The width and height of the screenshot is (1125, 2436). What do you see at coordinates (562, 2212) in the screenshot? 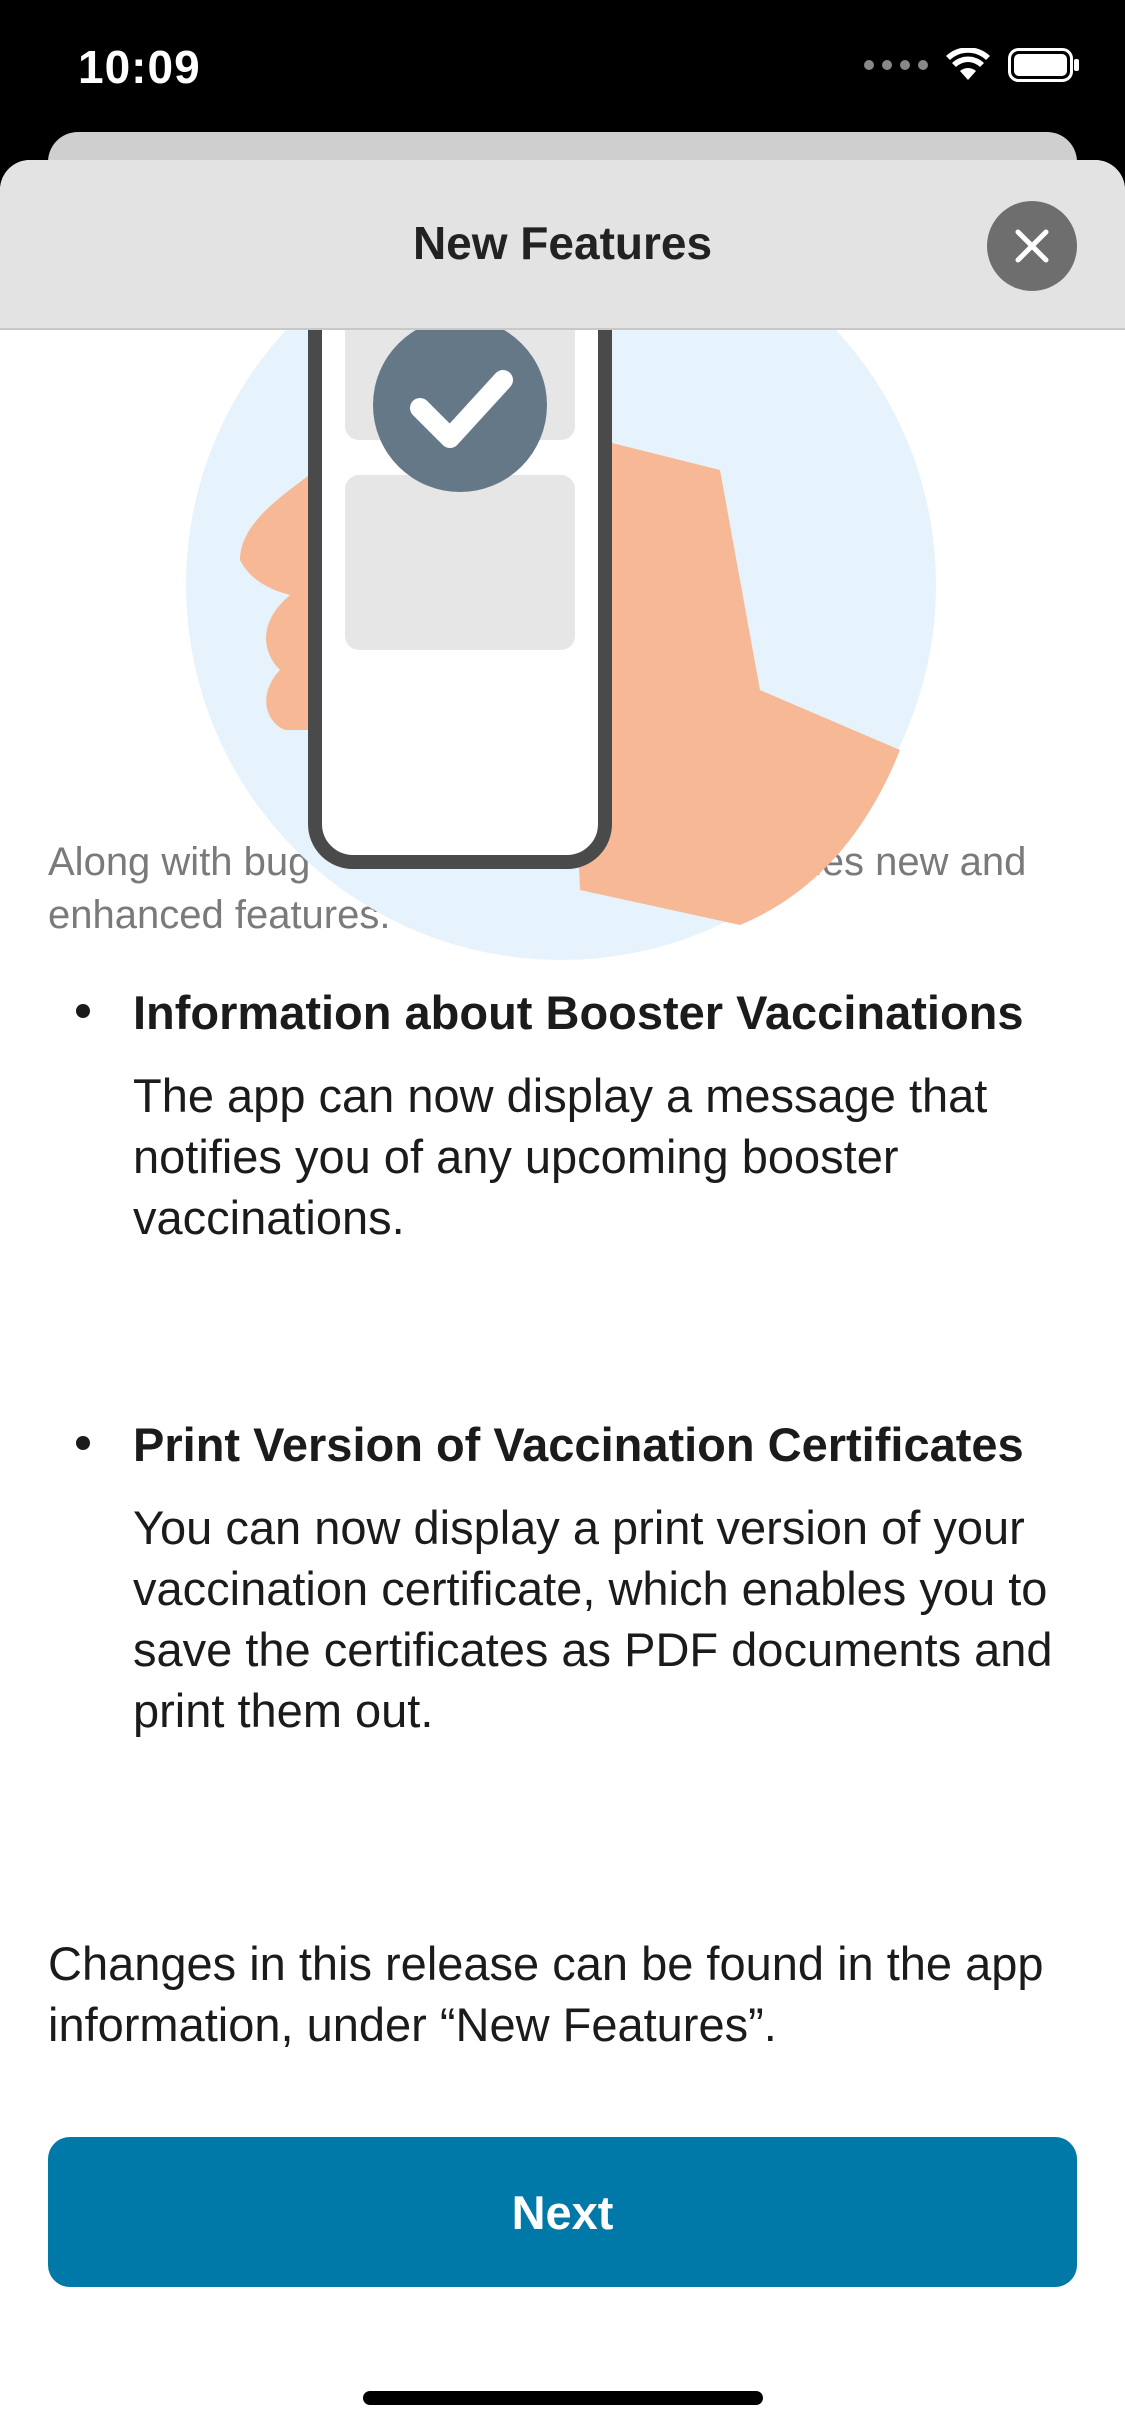
I see `next-button: Next` at bounding box center [562, 2212].